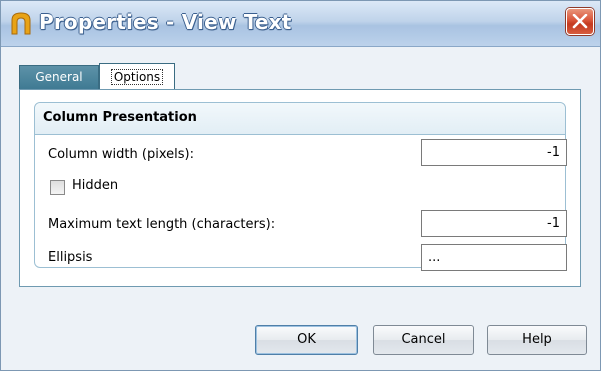  Describe the element at coordinates (423, 340) in the screenshot. I see `cancel-button: Cancel` at that location.